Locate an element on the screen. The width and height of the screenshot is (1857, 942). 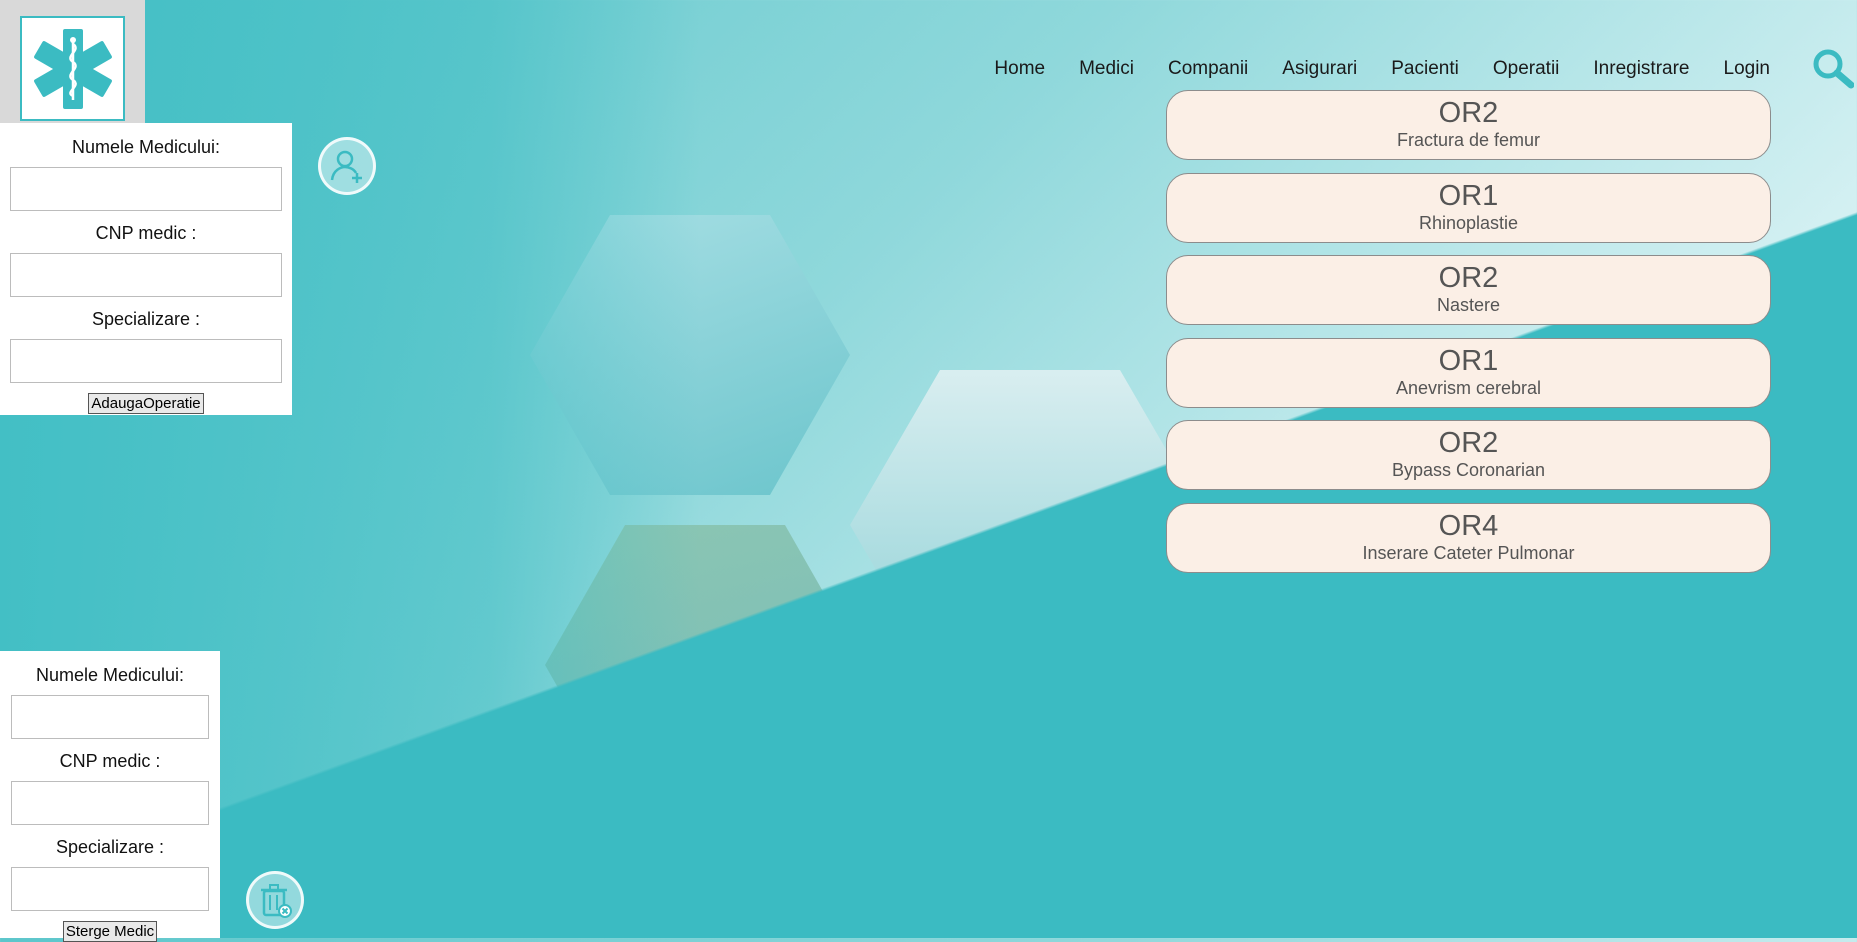
operation-card: OR1 Anevrism cerebral is located at coordinates (1468, 372).